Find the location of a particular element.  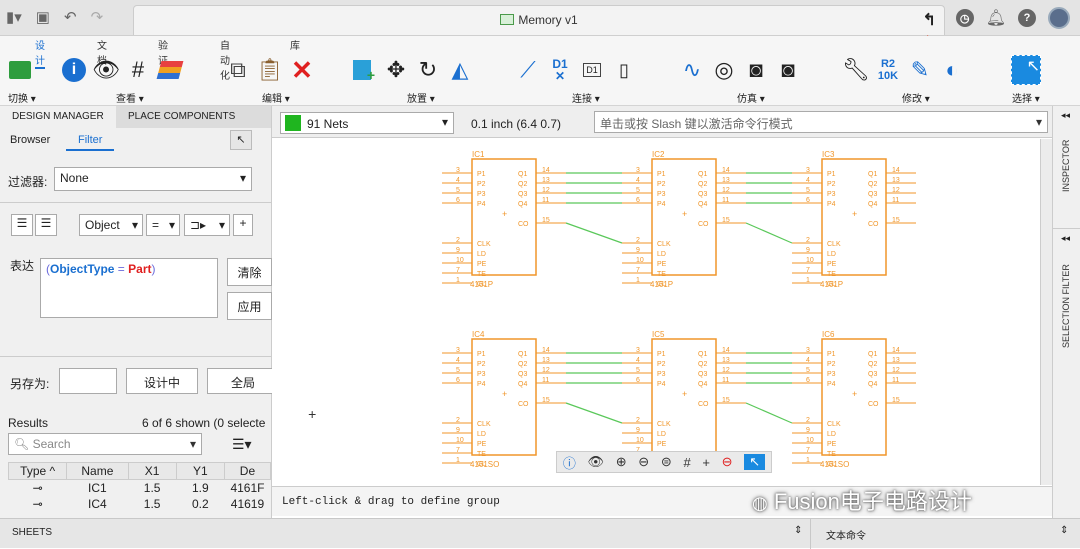

group-view: 查看 ▾ is located at coordinates (130, 97).